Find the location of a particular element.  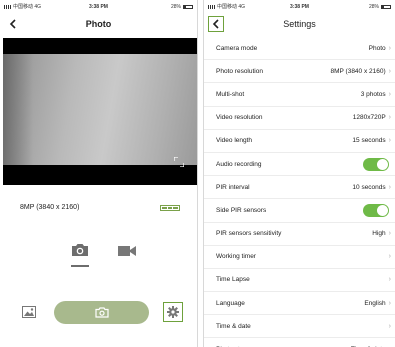

settings-row: Camera mode Photo › is located at coordinates (299, 49).